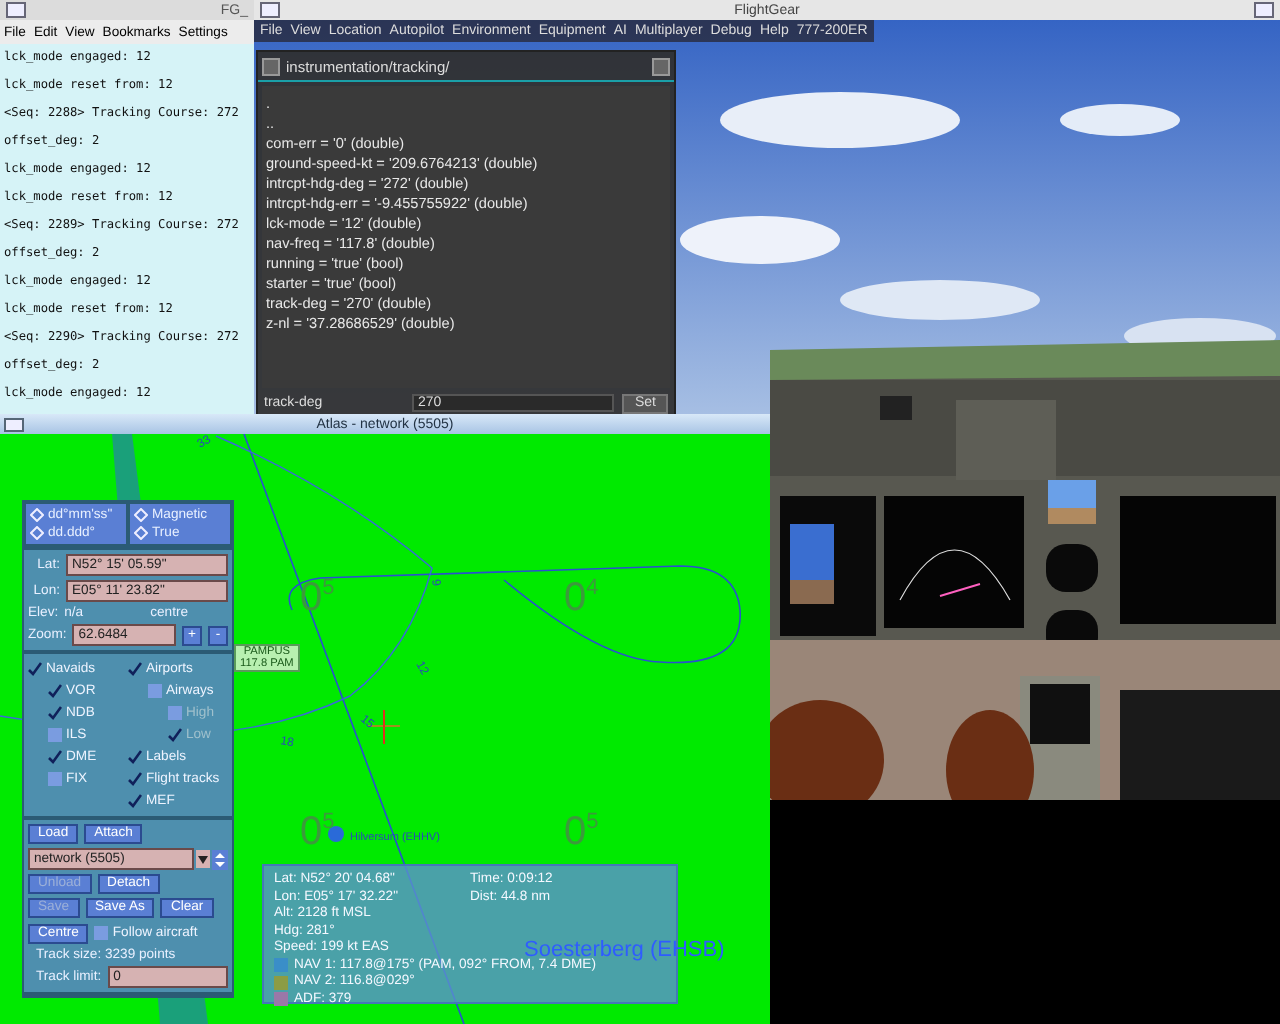 The image size is (1280, 1024). What do you see at coordinates (581, 598) in the screenshot?
I see `mef-label: 0$^{4}$` at bounding box center [581, 598].